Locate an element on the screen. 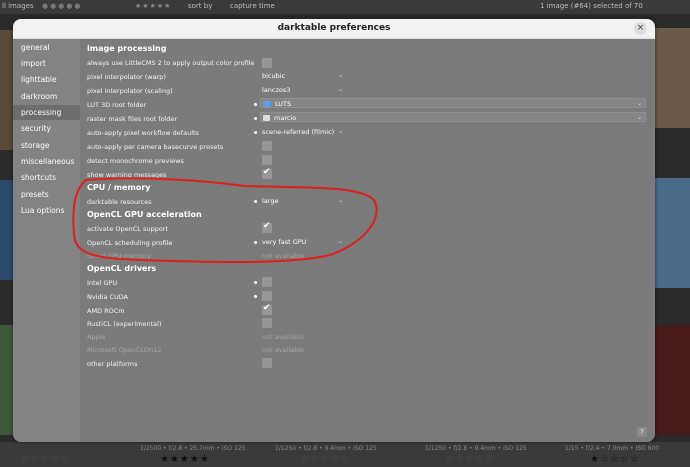 Image resolution: width=690 pixels, height=467 pixels. red-annotation-ellipse is located at coordinates (225, 220).